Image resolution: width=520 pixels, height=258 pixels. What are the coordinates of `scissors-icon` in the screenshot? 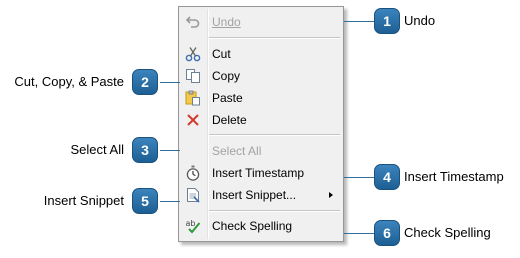 It's located at (193, 54).